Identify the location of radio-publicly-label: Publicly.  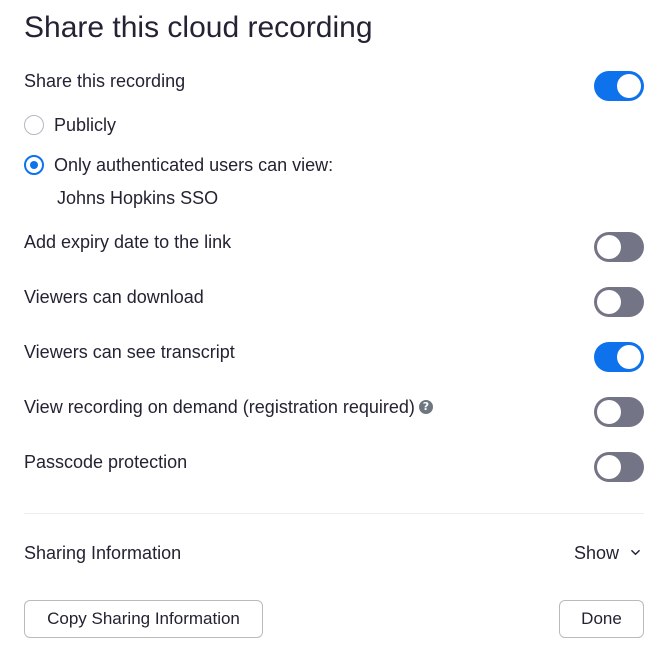
(85, 125).